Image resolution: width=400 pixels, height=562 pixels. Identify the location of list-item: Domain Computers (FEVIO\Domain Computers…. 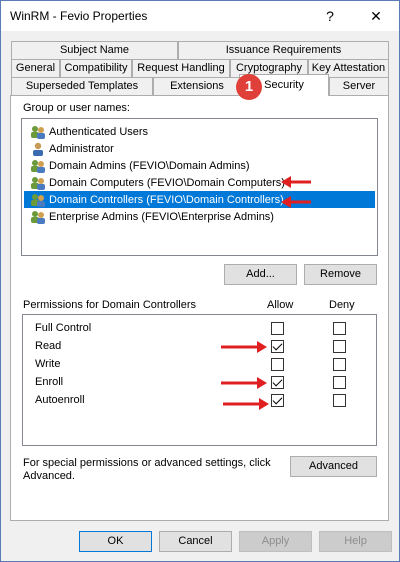
(203, 182).